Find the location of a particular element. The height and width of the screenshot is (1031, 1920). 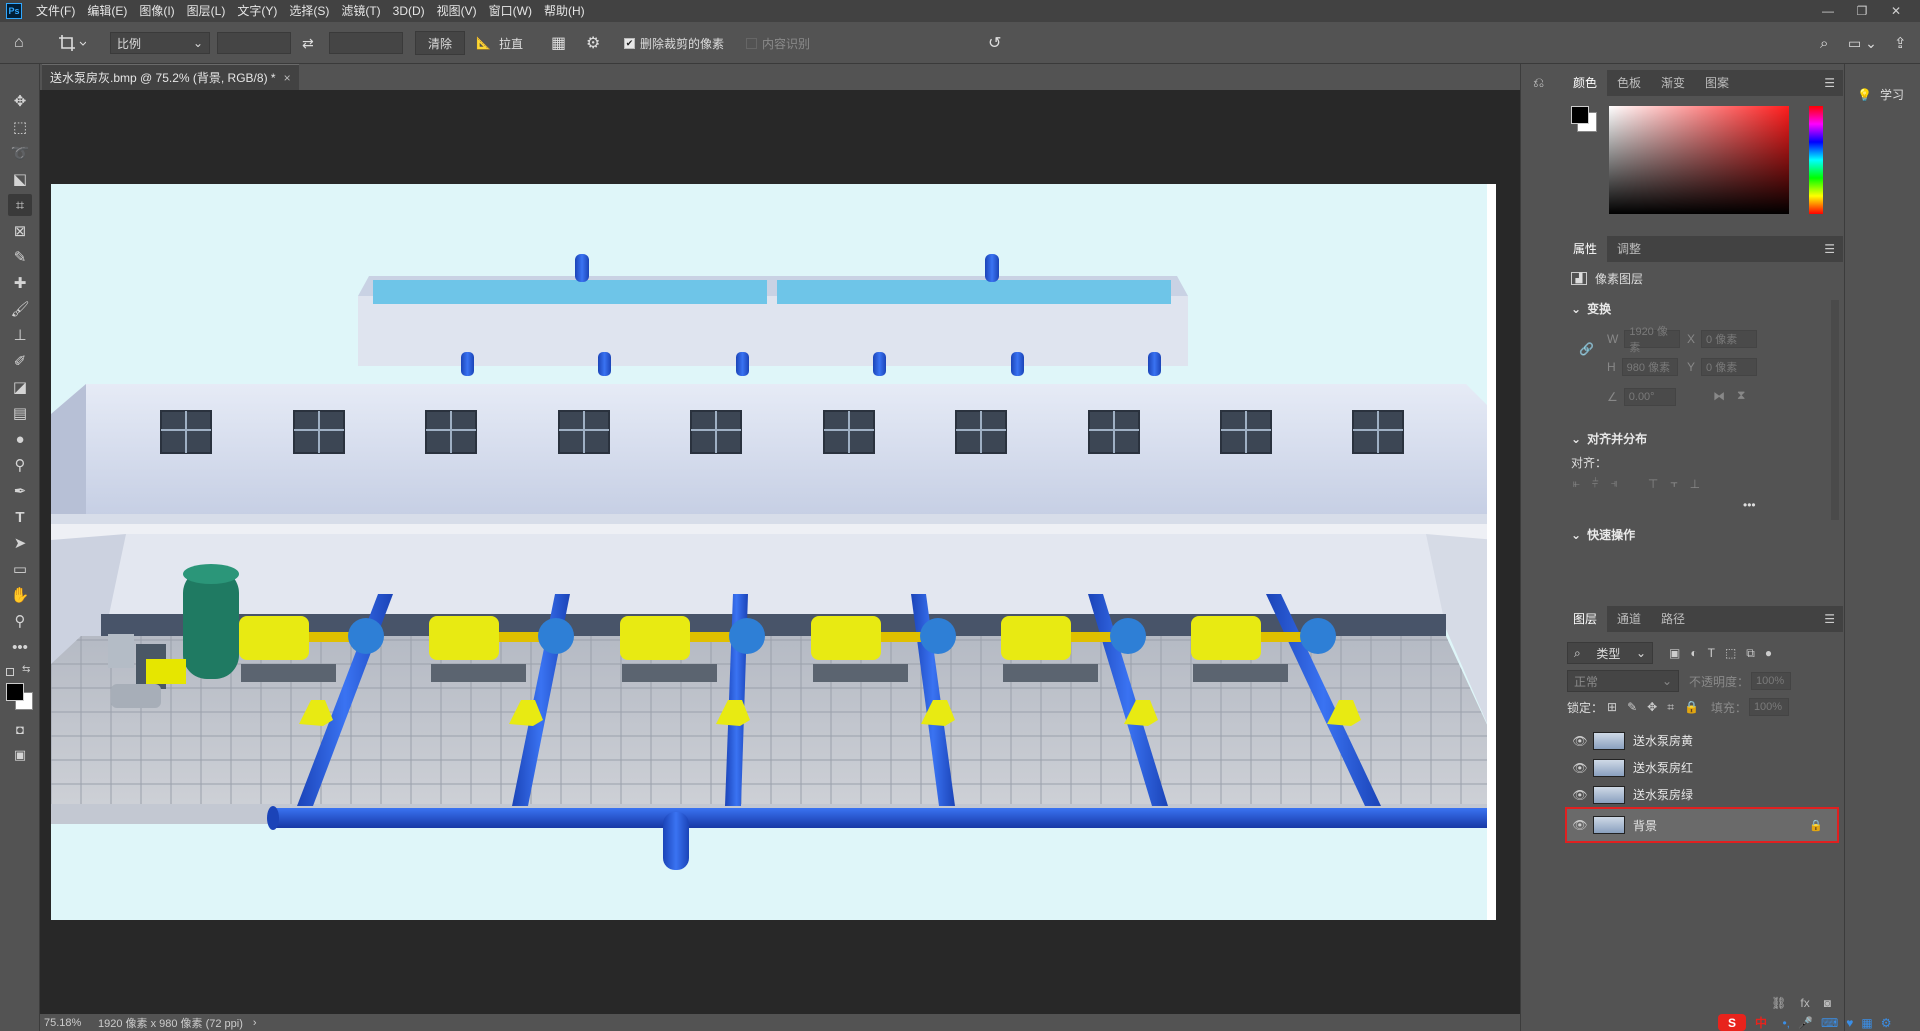

frame-tool-icon: ⊠ is located at coordinates (20, 231).